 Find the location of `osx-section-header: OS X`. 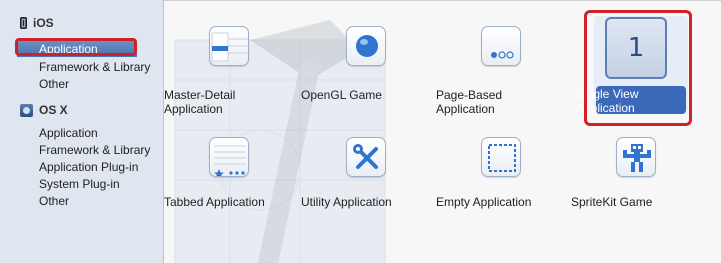

osx-section-header: OS X is located at coordinates (44, 110).